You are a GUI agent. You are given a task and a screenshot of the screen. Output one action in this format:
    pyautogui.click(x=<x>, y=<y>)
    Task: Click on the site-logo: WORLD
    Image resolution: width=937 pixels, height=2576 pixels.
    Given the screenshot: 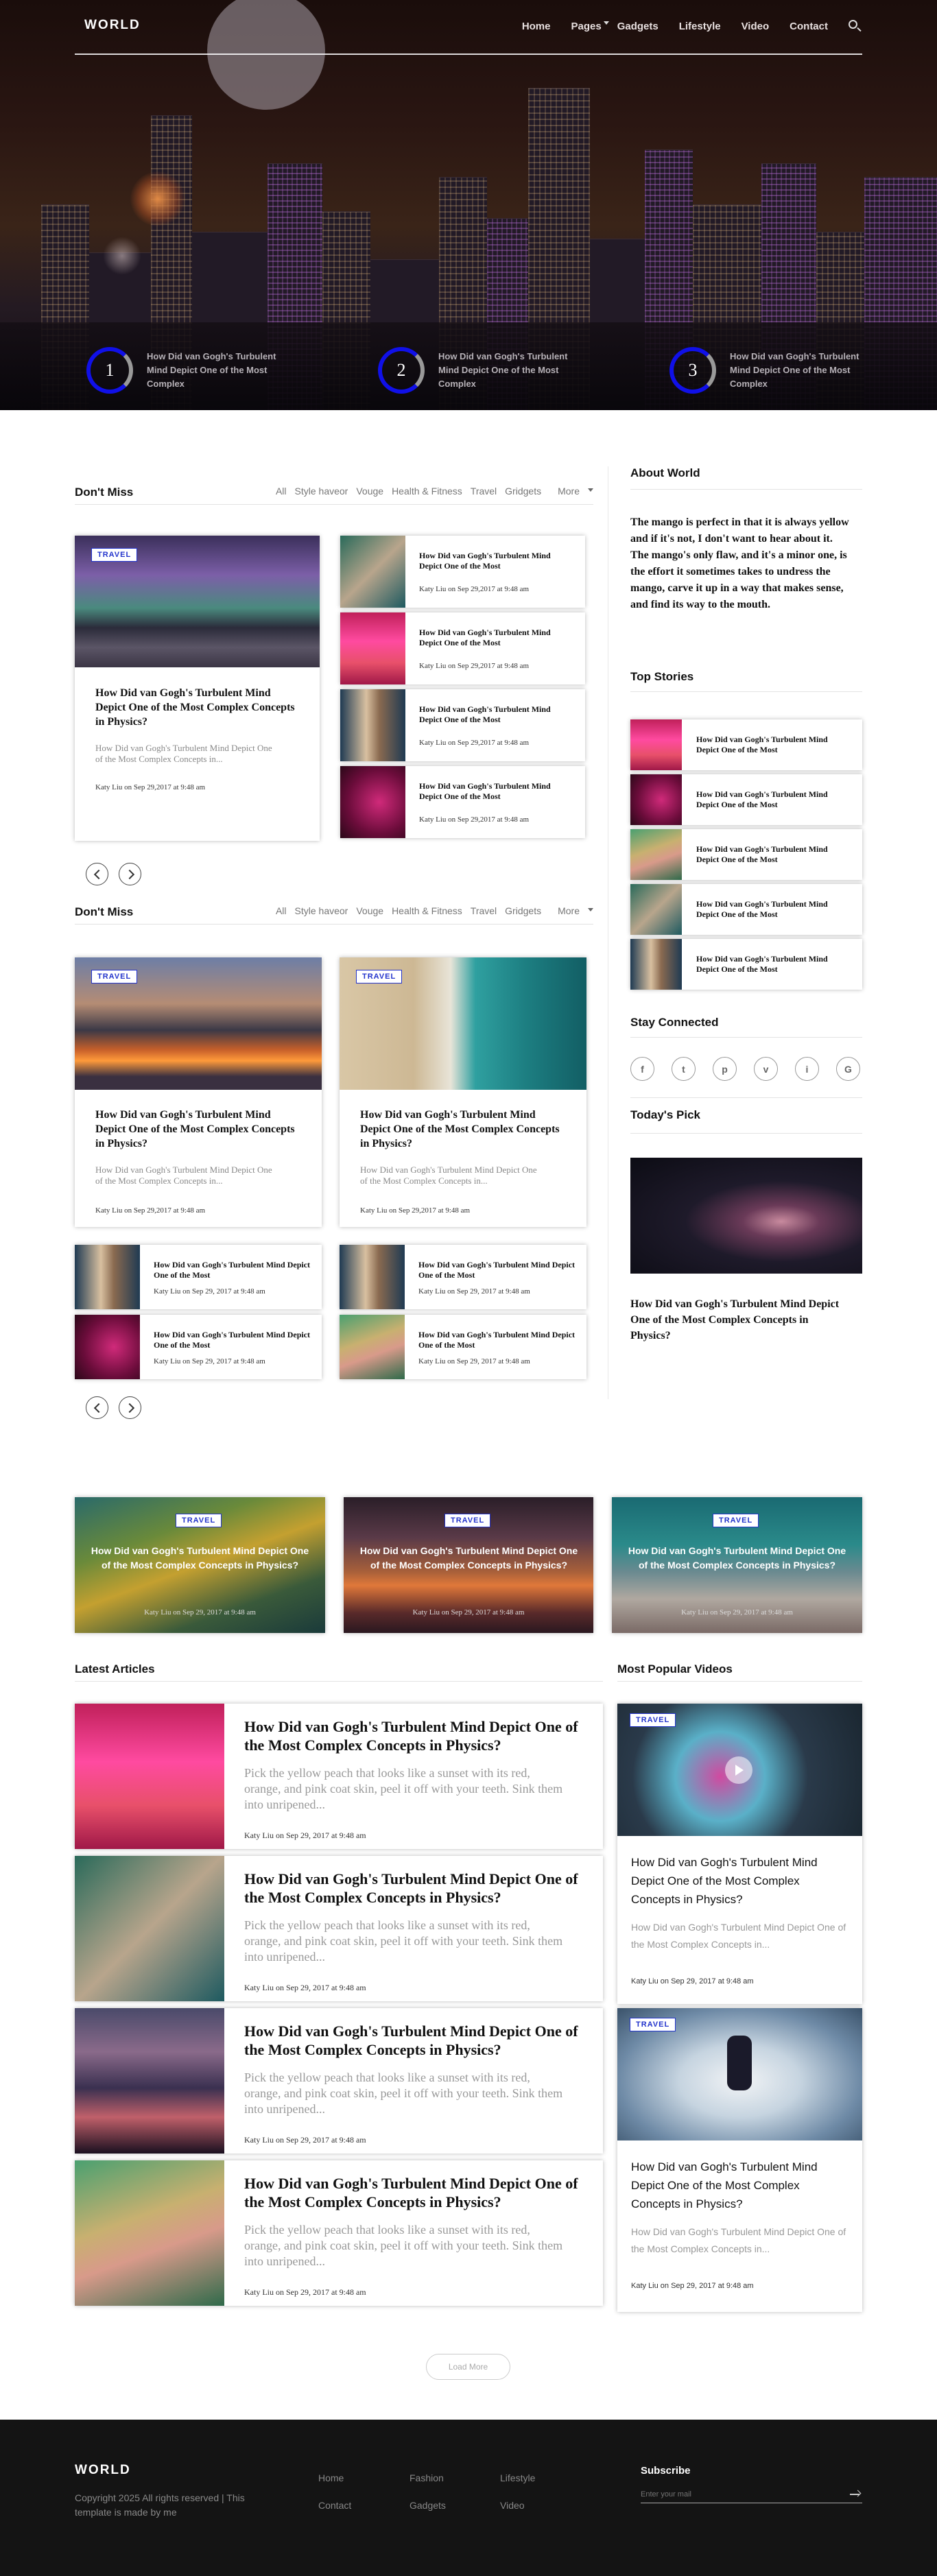 What is the action you would take?
    pyautogui.click(x=112, y=25)
    